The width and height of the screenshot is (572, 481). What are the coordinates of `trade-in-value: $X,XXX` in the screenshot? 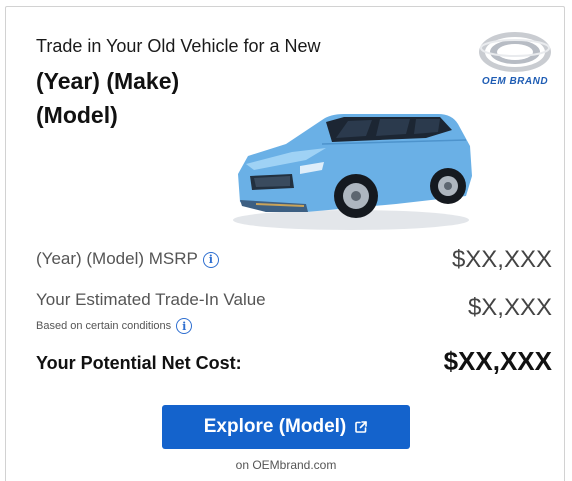 It's located at (509, 307).